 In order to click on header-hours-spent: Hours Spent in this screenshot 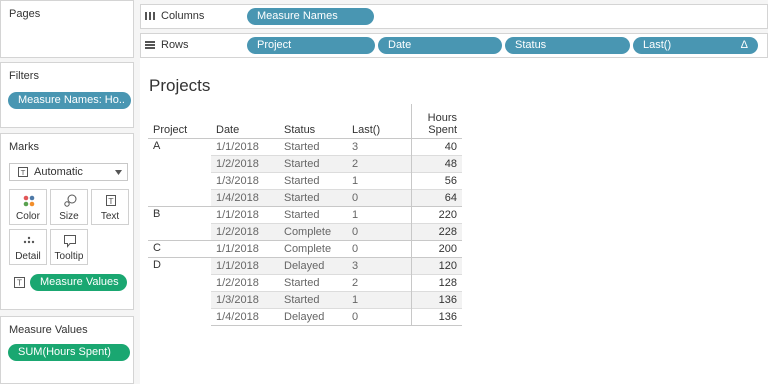, I will do `click(436, 121)`.